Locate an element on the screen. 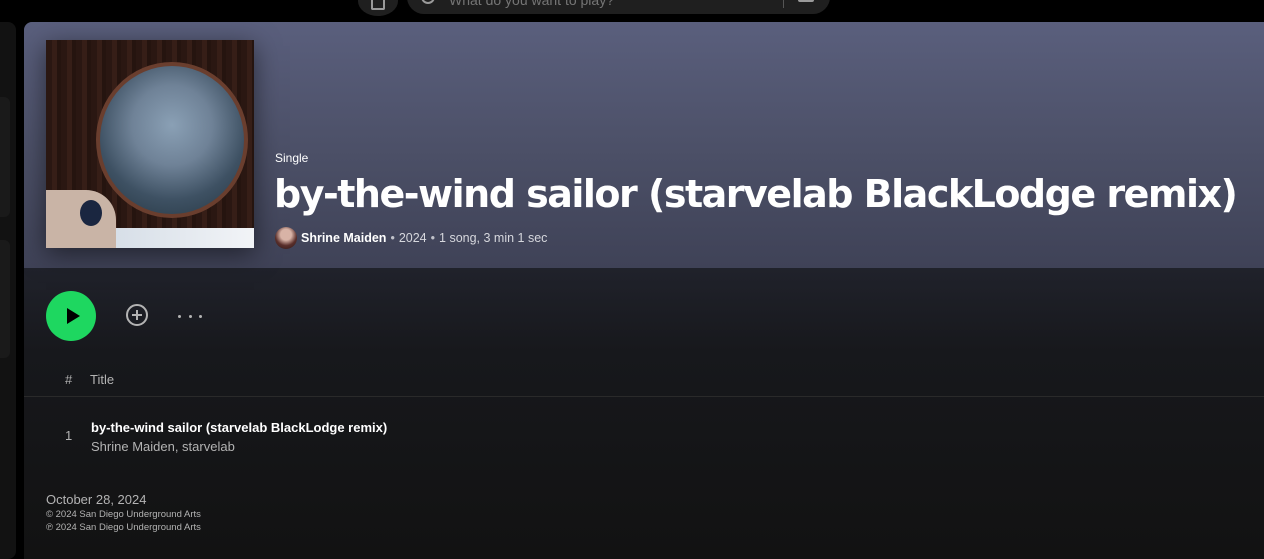  sidebar is located at coordinates (8, 290).